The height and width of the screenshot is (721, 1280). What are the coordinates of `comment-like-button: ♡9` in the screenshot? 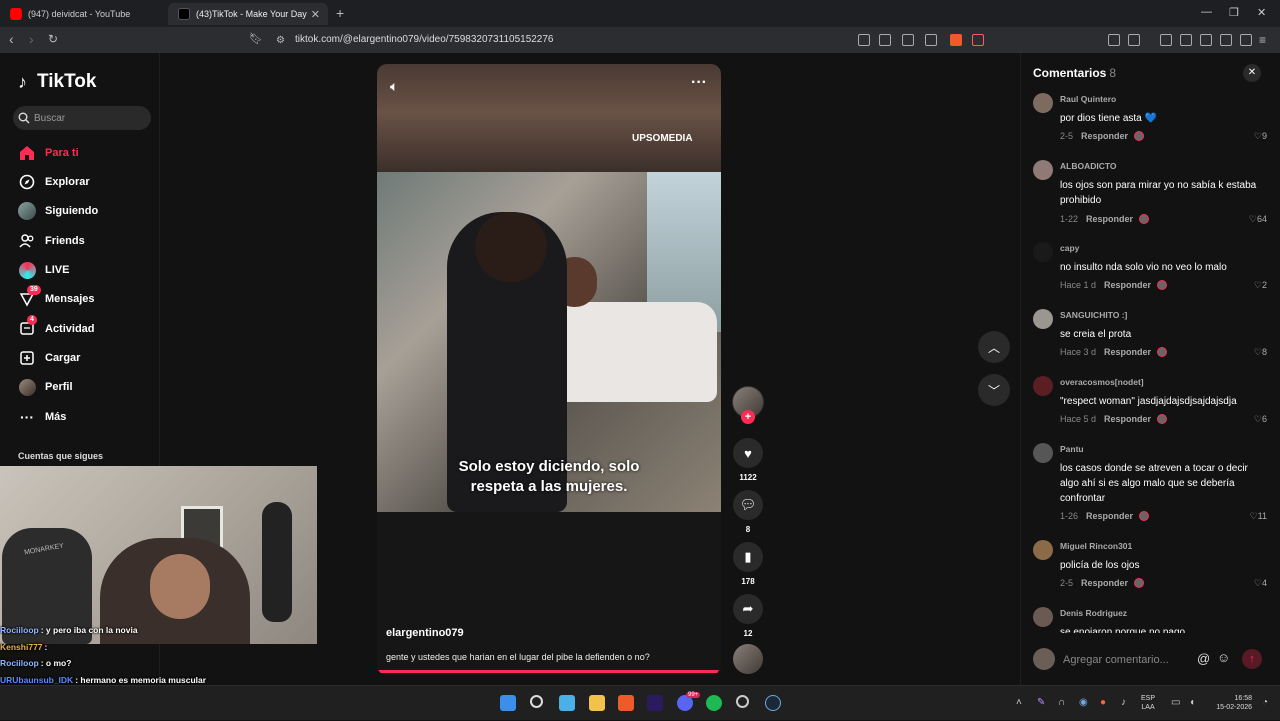 It's located at (1260, 136).